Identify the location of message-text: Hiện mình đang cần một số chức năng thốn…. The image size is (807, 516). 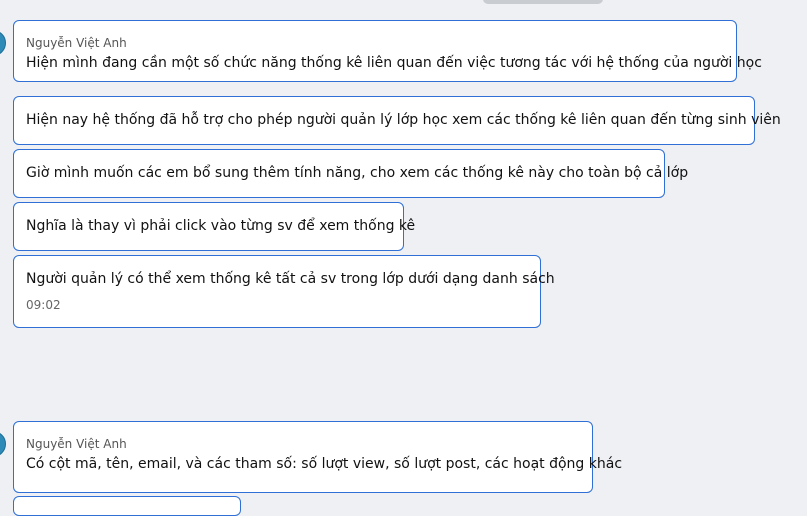
(394, 63).